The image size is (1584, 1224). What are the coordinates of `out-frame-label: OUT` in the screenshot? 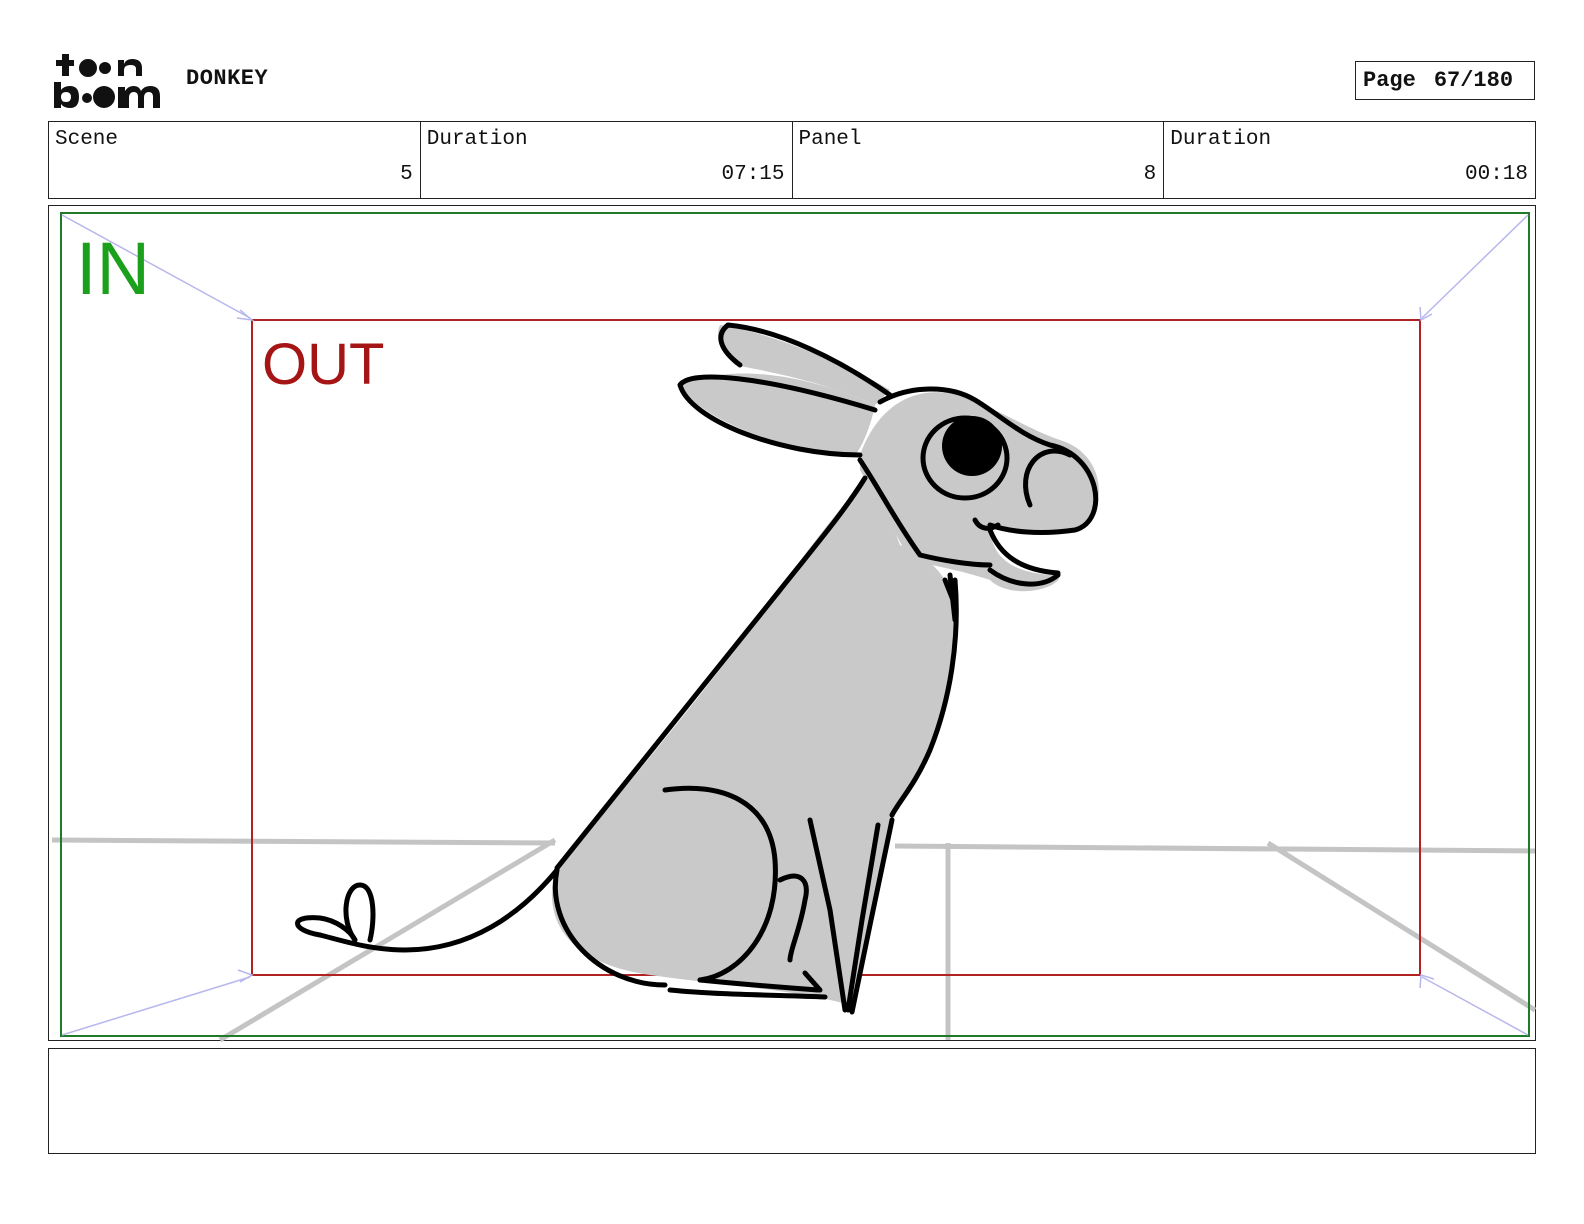 It's located at (323, 364).